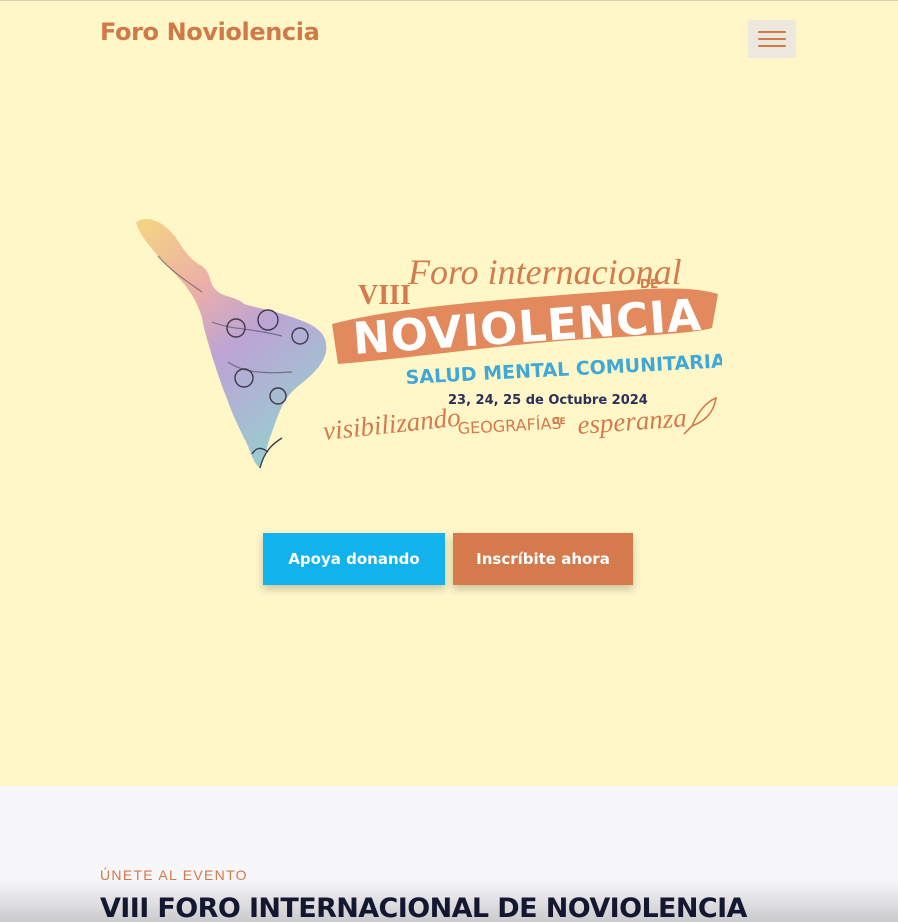  What do you see at coordinates (323, 907) in the screenshot?
I see `section-title-prefix: VIII FORO INTERNACIONAL DE` at bounding box center [323, 907].